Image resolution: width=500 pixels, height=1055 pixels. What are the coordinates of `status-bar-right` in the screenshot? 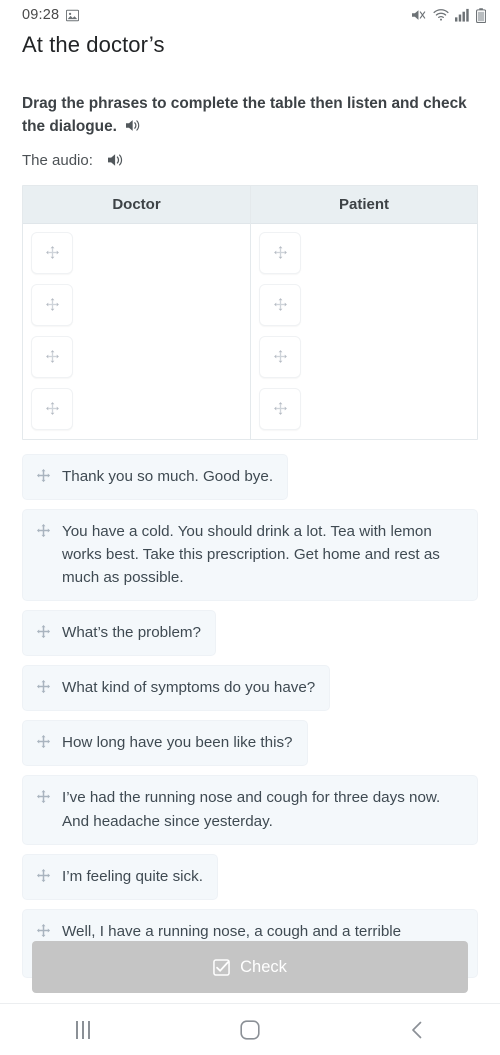 It's located at (448, 15).